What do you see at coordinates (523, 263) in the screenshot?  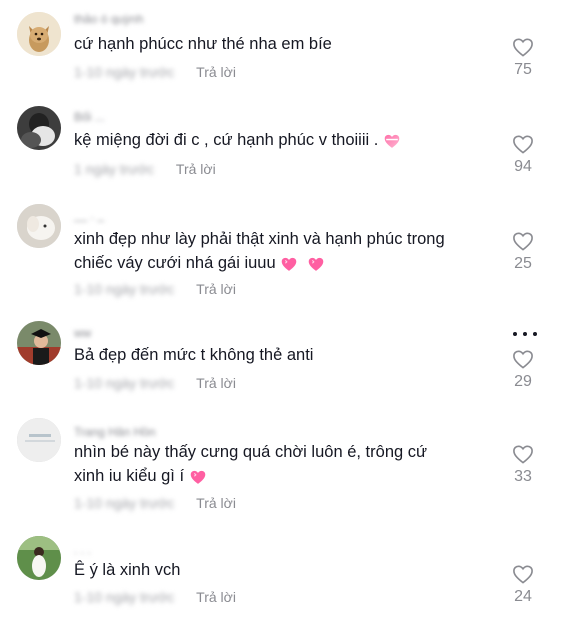 I see `like-count: 25` at bounding box center [523, 263].